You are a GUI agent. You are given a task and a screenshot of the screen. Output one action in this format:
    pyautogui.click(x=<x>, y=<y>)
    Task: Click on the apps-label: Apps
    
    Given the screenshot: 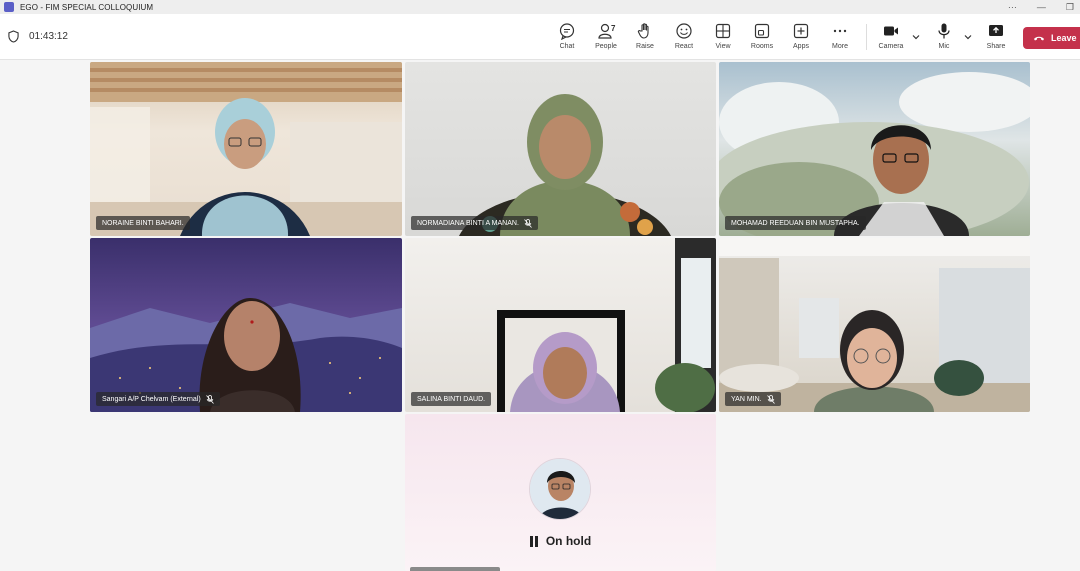 What is the action you would take?
    pyautogui.click(x=801, y=46)
    